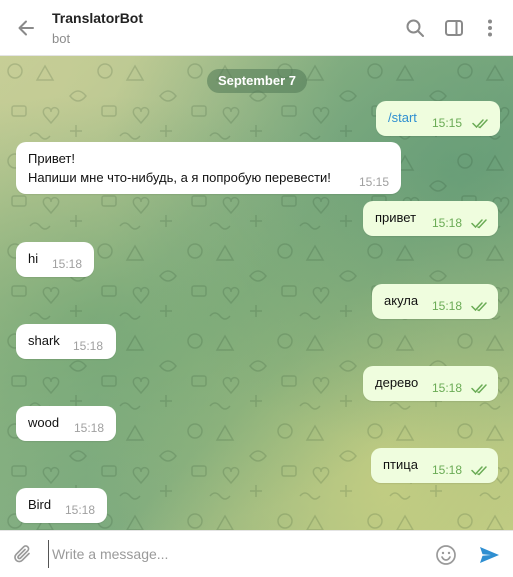 This screenshot has height=577, width=513. What do you see at coordinates (33, 258) in the screenshot?
I see `message-text: hi` at bounding box center [33, 258].